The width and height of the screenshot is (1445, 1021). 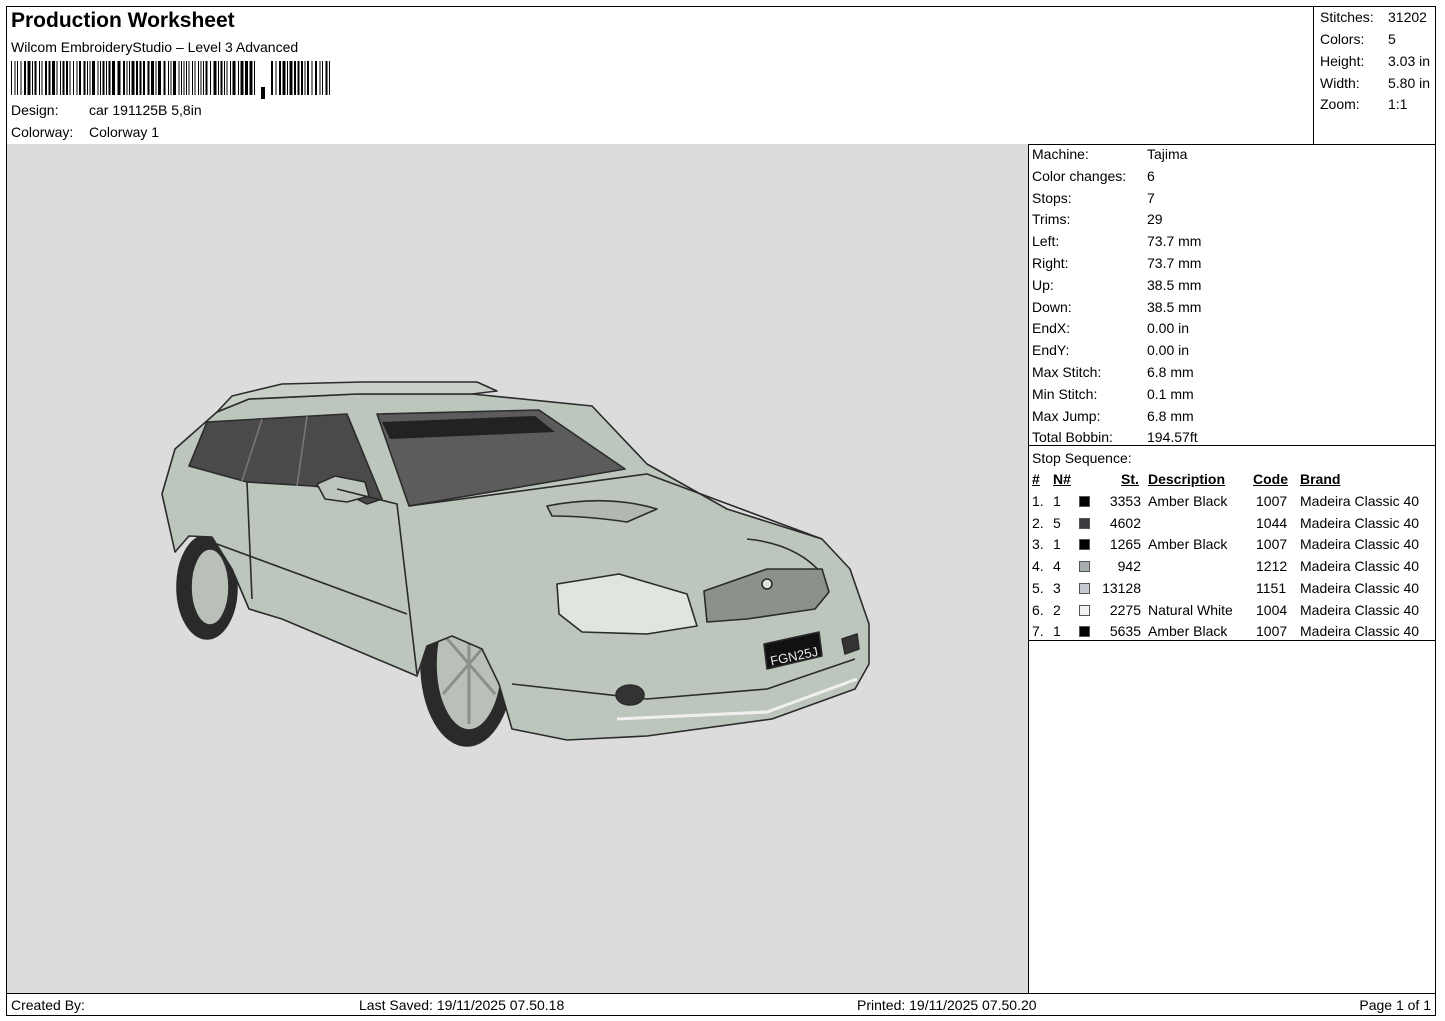 I want to click on info-label: Total Bobbin:, so click(x=1072, y=437).